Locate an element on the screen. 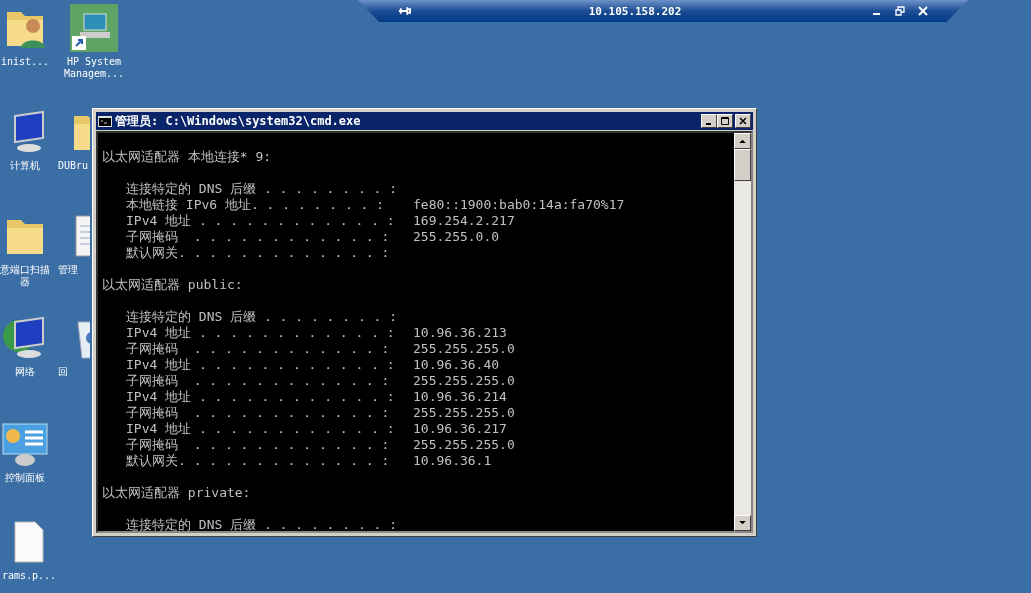 This screenshot has height=593, width=1031. vertical-scrollbar is located at coordinates (742, 332).